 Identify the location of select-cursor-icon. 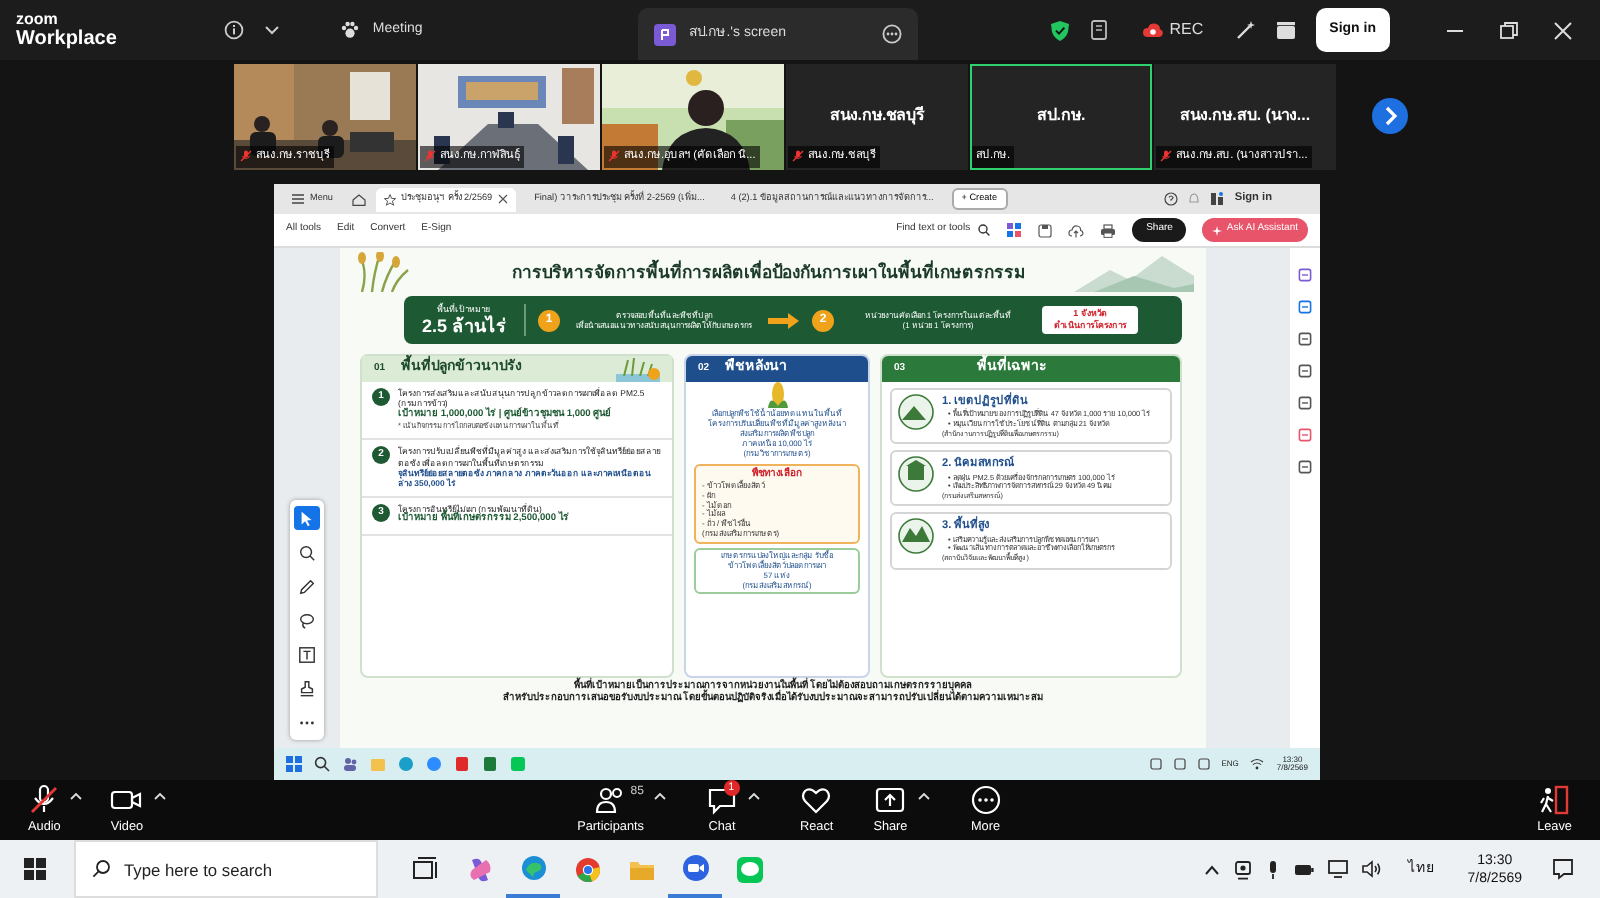
(307, 518).